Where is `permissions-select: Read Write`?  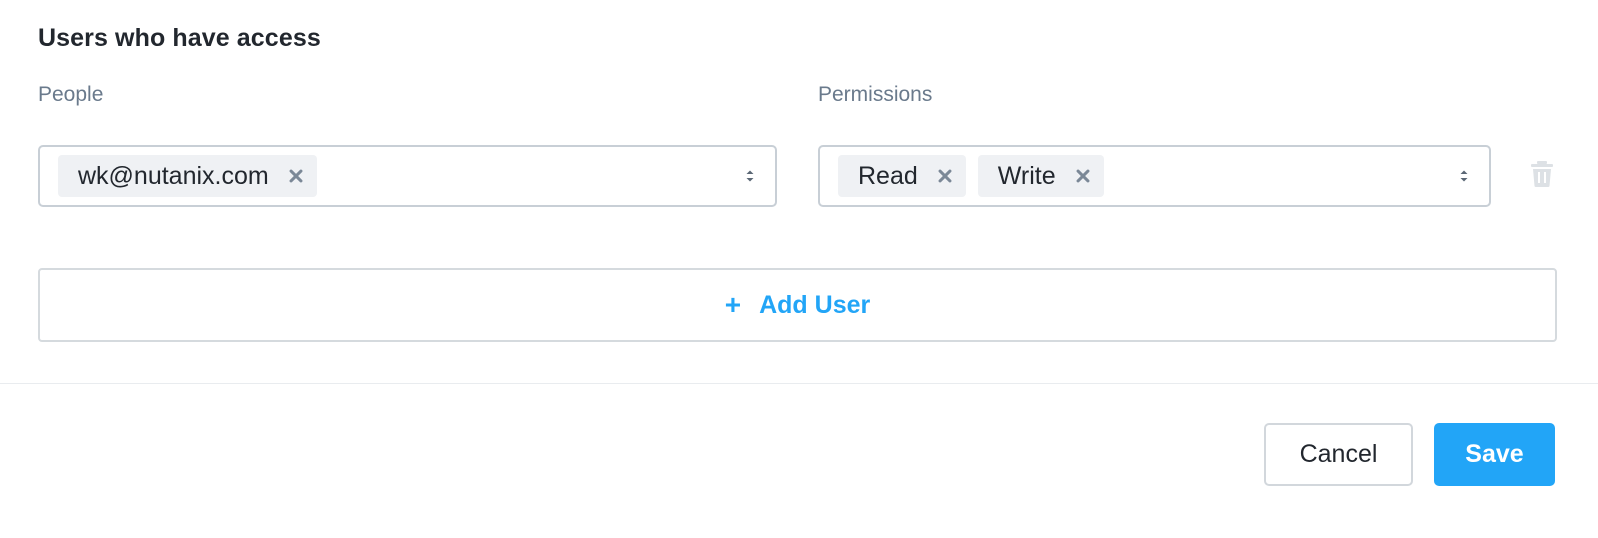
permissions-select: Read Write is located at coordinates (1154, 176).